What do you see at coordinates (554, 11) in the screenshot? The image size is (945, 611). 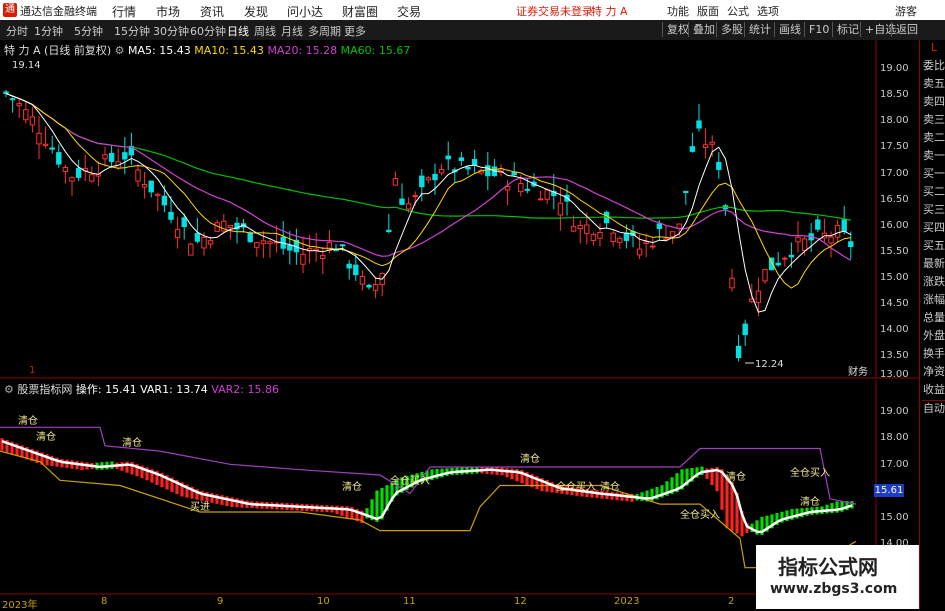 I see `trade-status: 证券交易未登录` at bounding box center [554, 11].